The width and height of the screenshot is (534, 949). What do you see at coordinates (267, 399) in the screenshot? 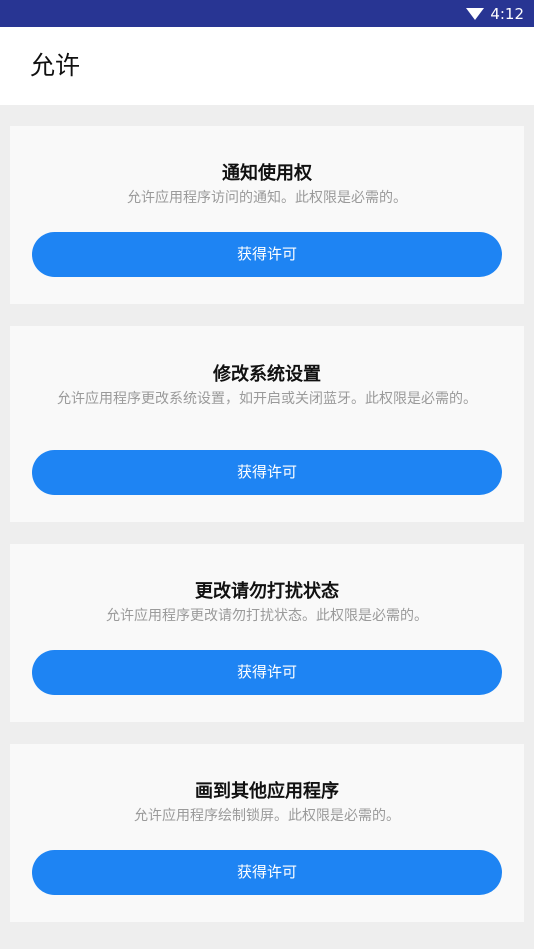
I see `card-description: 允许应用程序更改系统设置，如开启或关闭蓝牙。此权限是必需的。` at bounding box center [267, 399].